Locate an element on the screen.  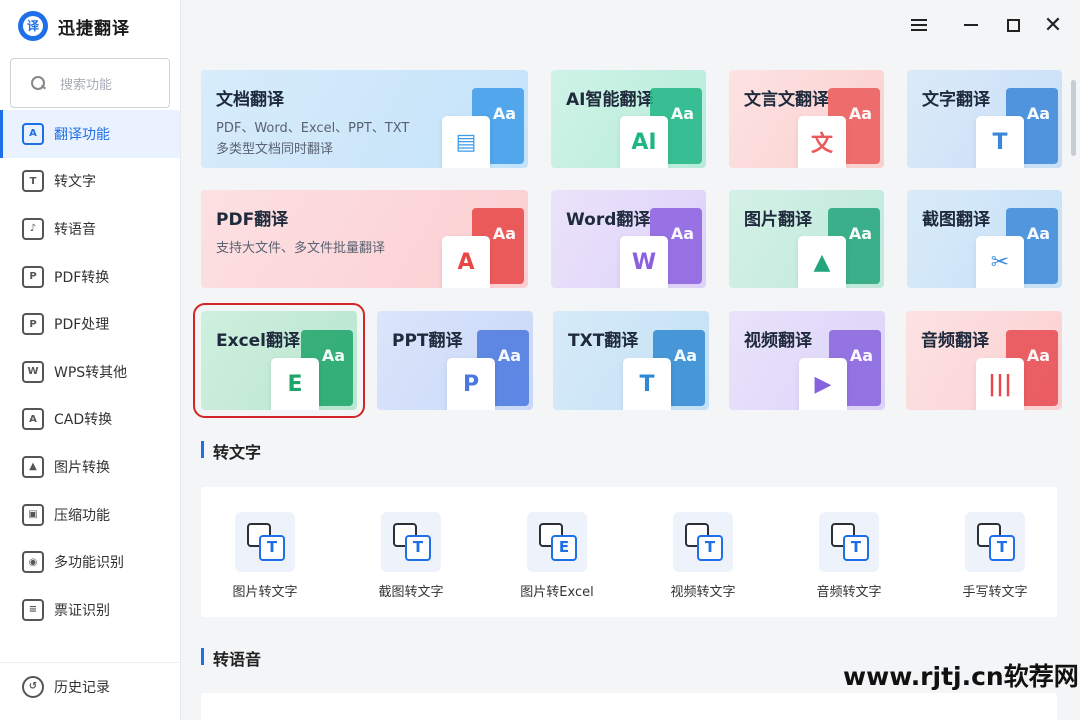
card-illustration-icon: Aa ||| is located at coordinates (1015, 370).